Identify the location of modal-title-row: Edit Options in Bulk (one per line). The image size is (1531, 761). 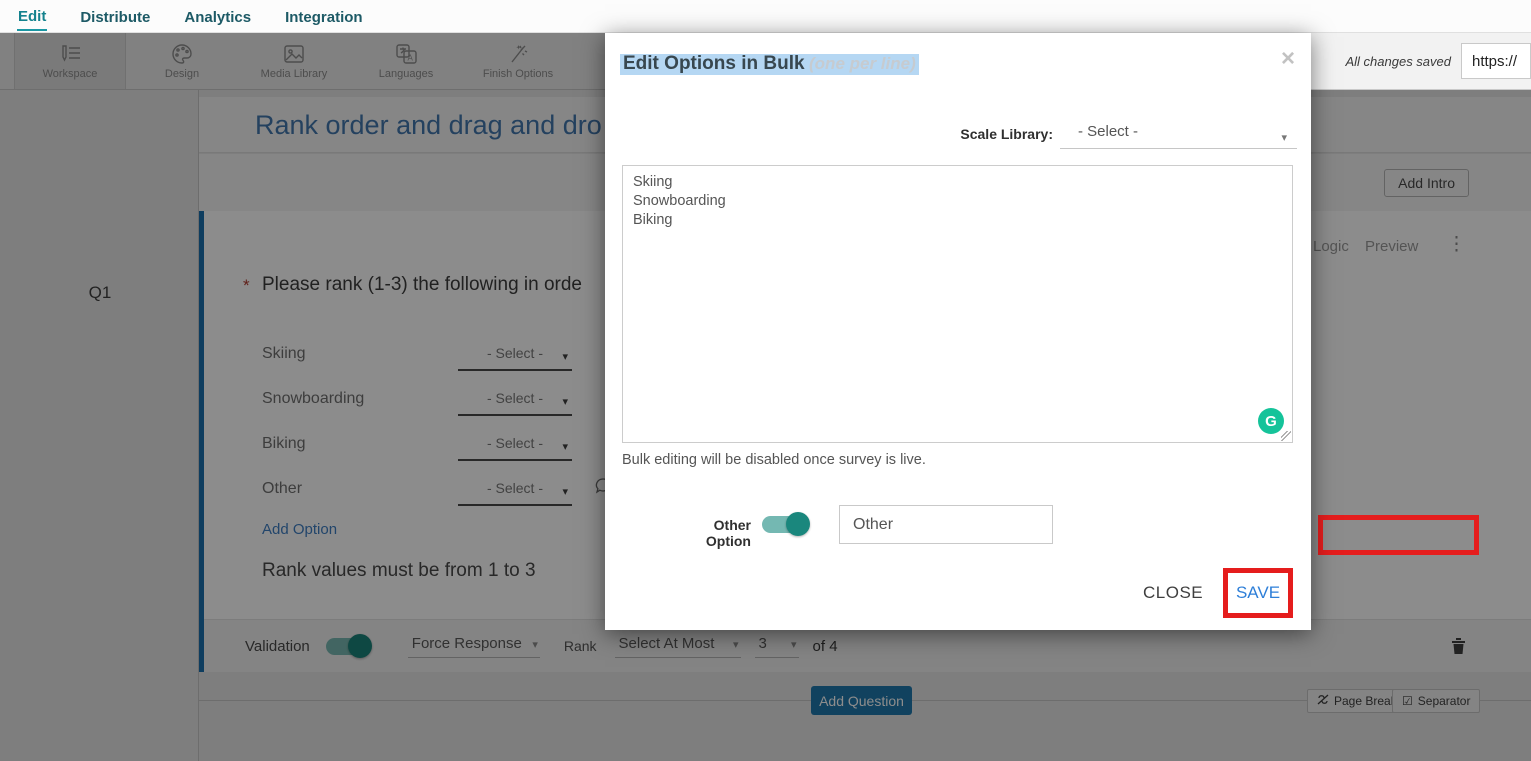
(769, 64).